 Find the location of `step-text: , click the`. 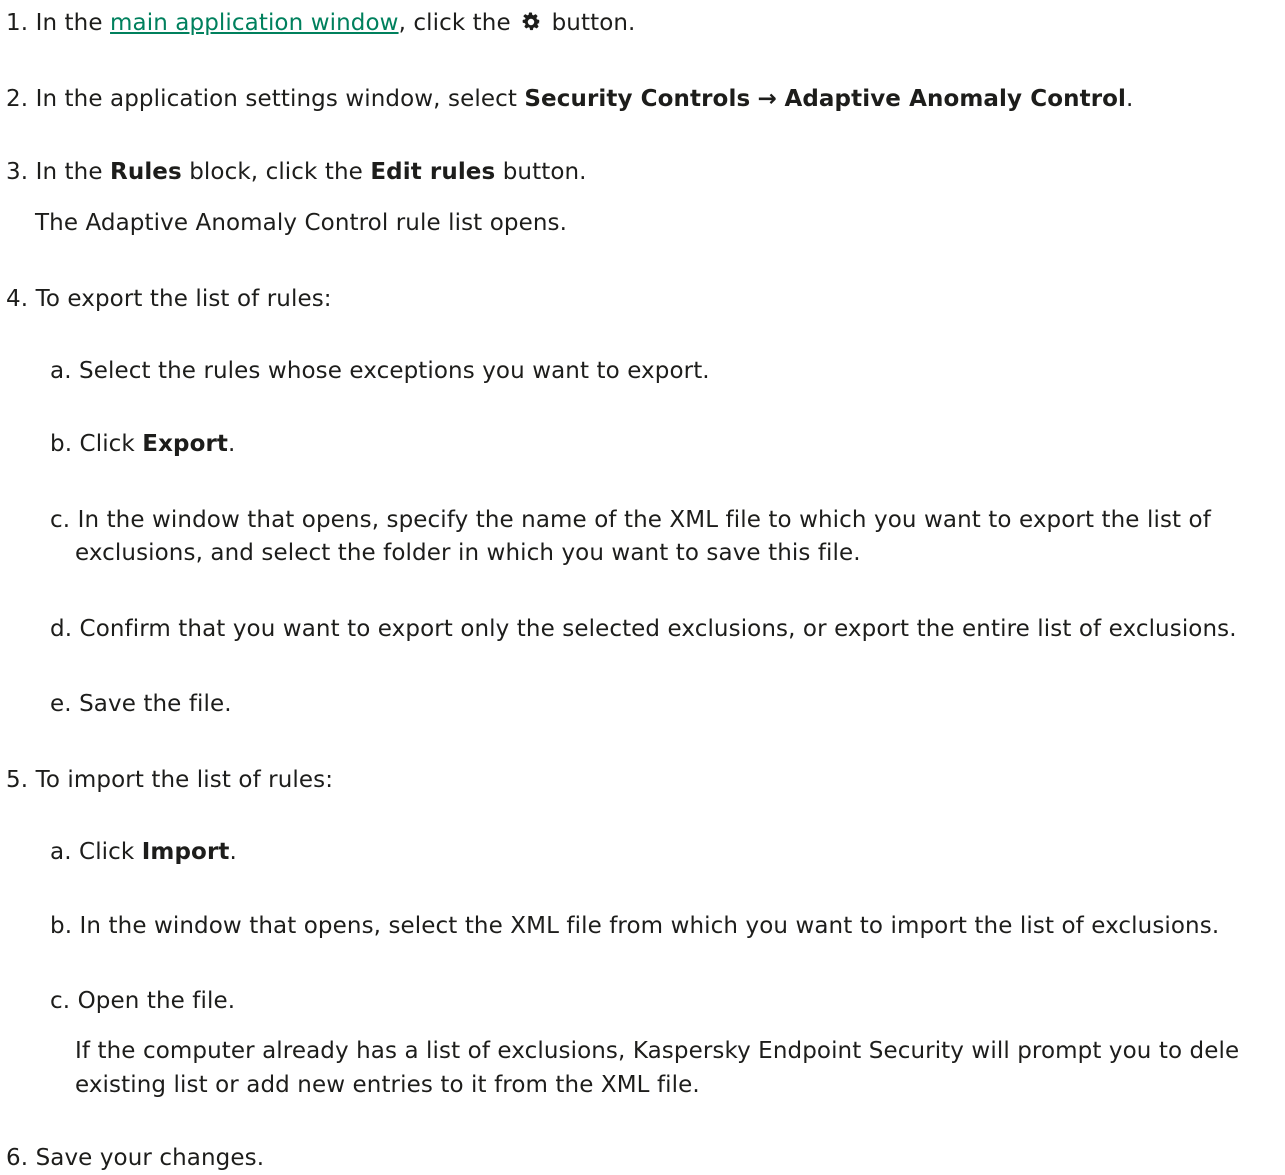

step-text: , click the is located at coordinates (454, 23).